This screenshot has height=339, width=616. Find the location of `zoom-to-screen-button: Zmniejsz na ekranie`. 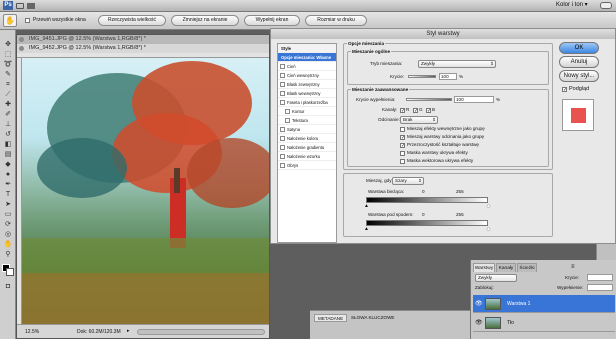

zoom-to-screen-button: Zmniejsz na ekranie is located at coordinates (205, 20).